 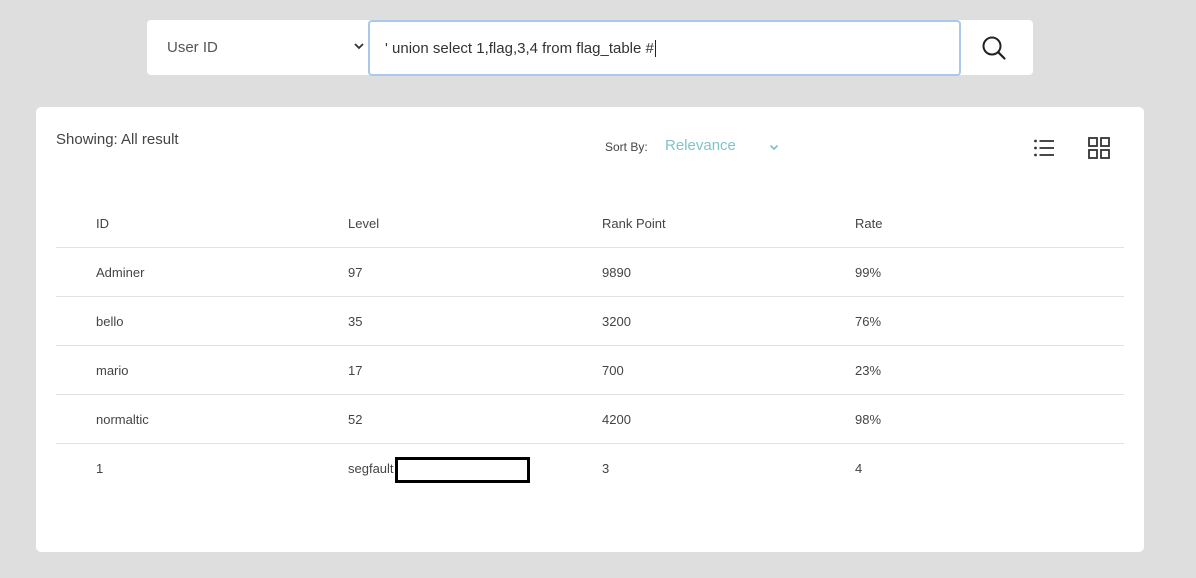 What do you see at coordinates (868, 370) in the screenshot?
I see `cell-rate: 23%` at bounding box center [868, 370].